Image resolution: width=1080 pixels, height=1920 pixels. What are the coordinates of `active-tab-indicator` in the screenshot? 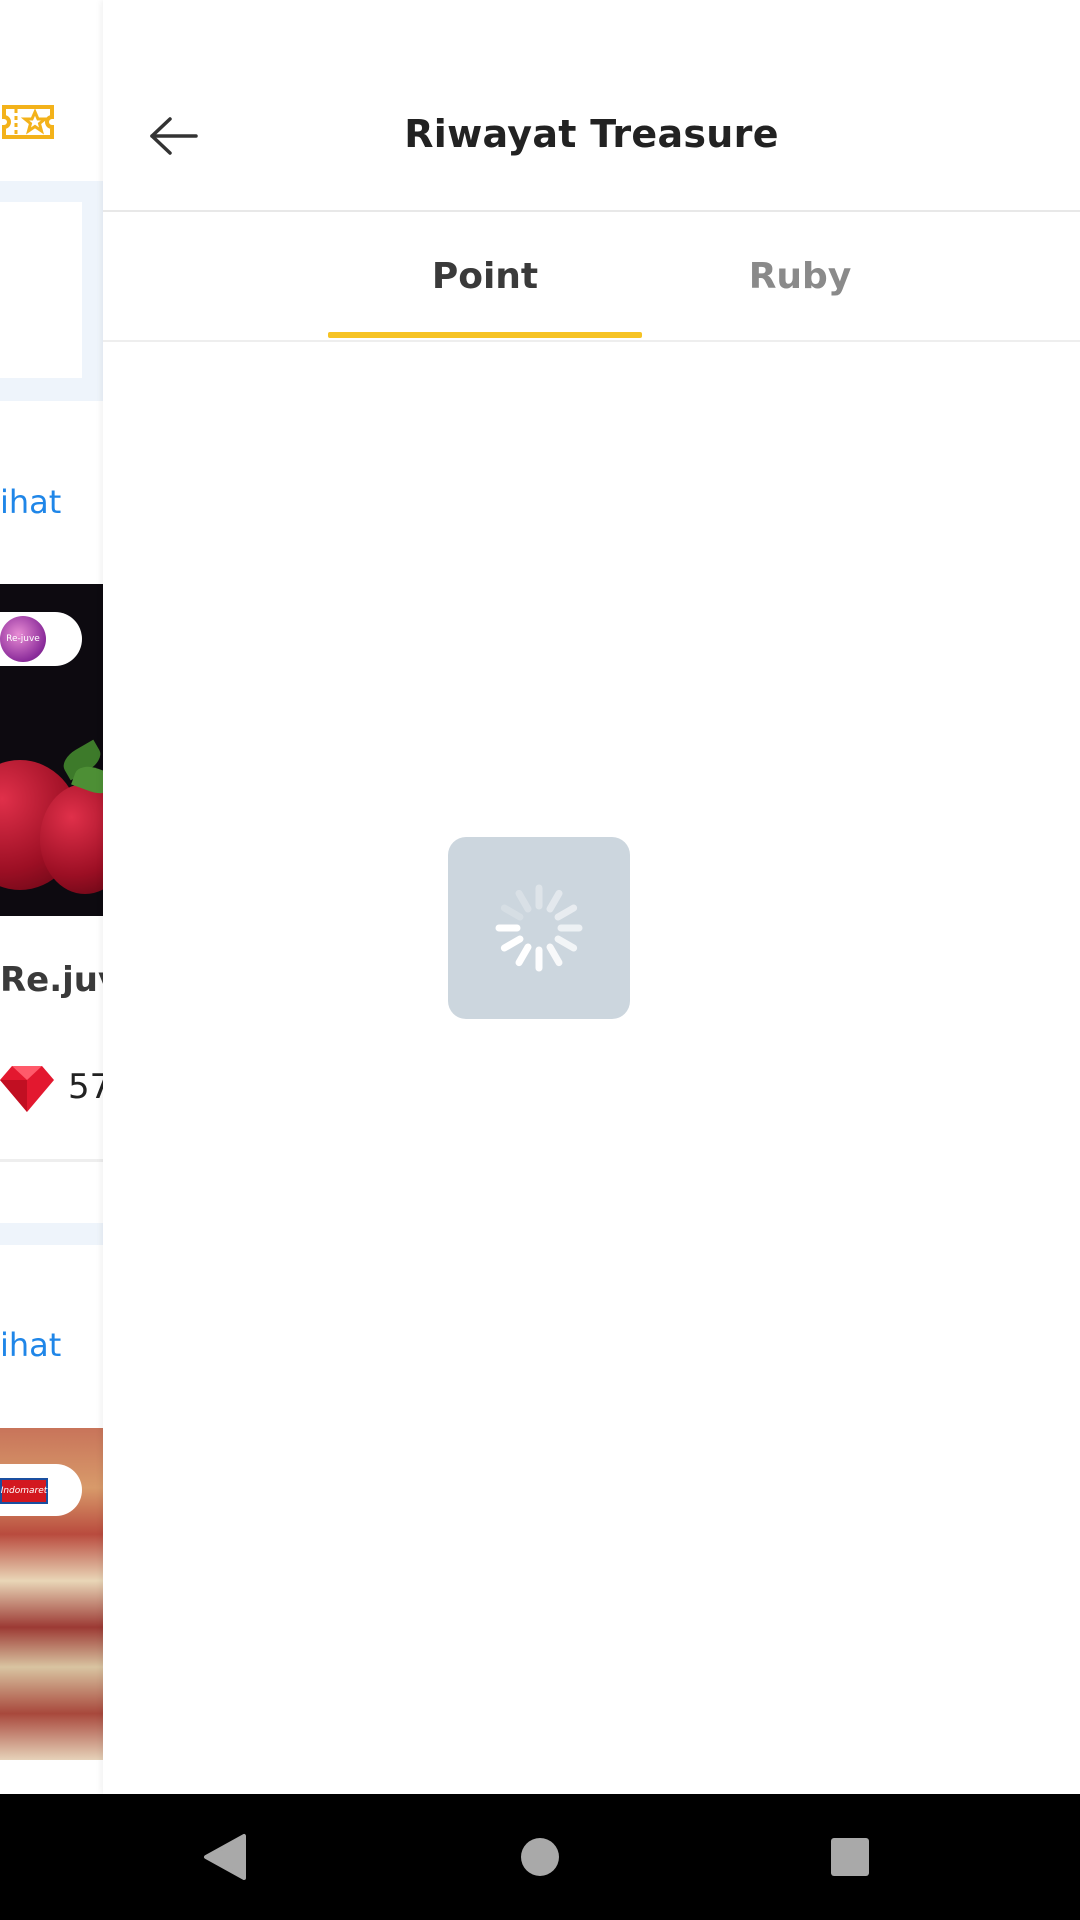 It's located at (485, 335).